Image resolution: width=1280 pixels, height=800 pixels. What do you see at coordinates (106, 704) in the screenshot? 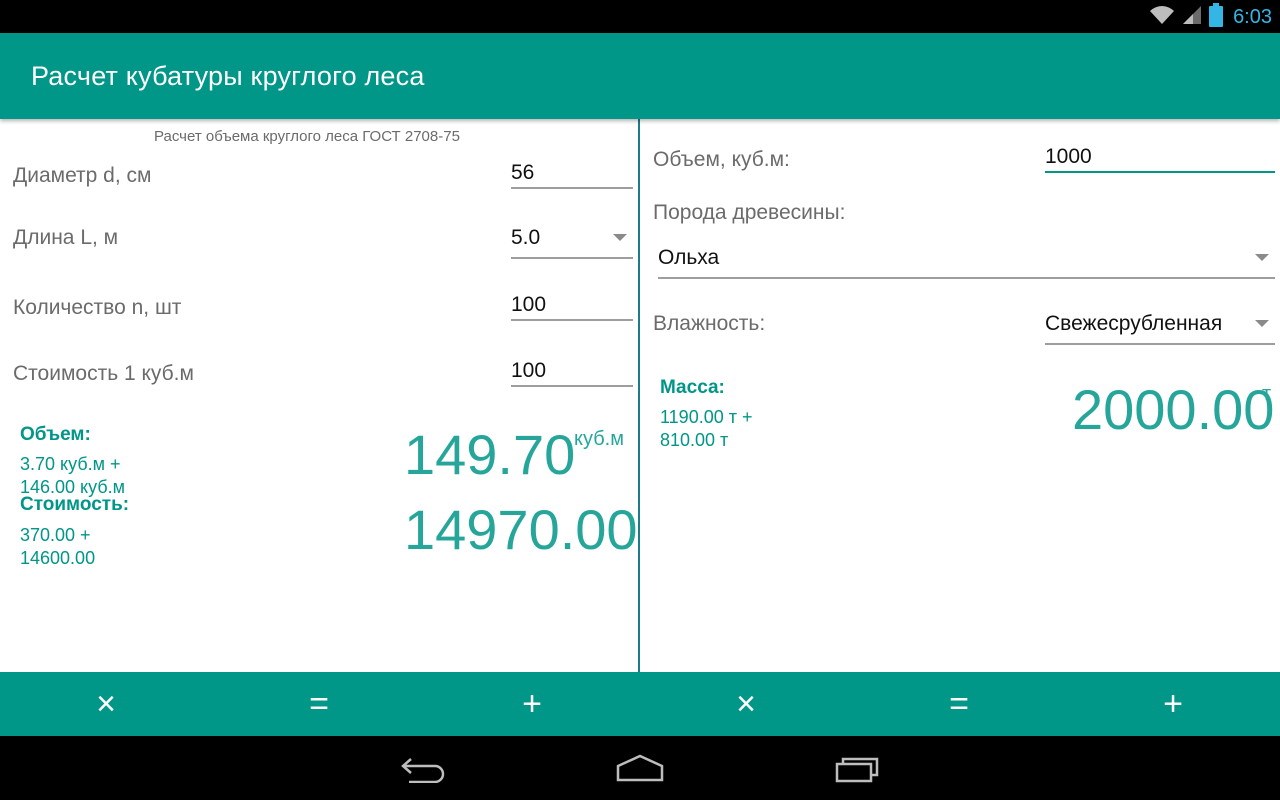
I see `left-multiply-button: ×` at bounding box center [106, 704].